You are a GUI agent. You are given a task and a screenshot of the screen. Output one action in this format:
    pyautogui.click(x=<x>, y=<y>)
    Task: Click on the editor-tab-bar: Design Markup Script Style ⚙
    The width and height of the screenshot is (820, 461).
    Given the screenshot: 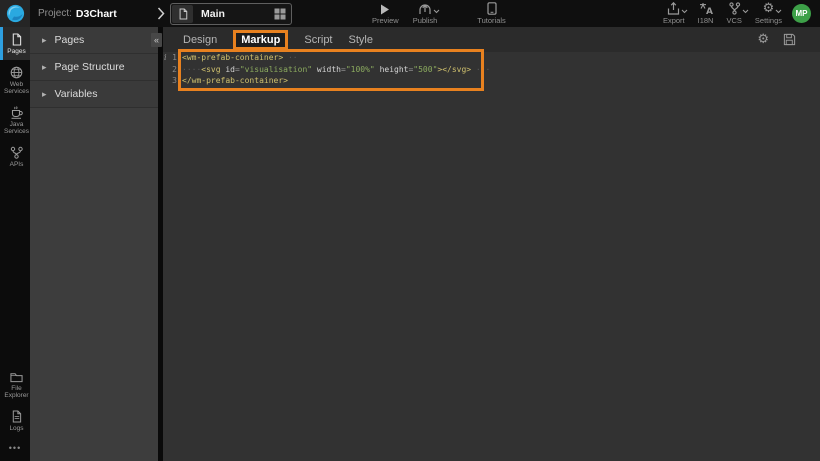 What is the action you would take?
    pyautogui.click(x=491, y=39)
    